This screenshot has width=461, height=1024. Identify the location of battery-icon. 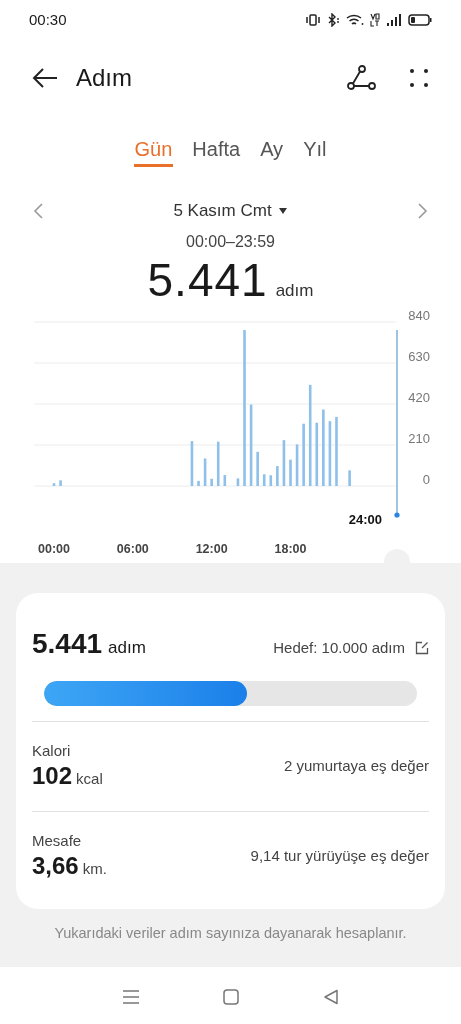
(420, 20).